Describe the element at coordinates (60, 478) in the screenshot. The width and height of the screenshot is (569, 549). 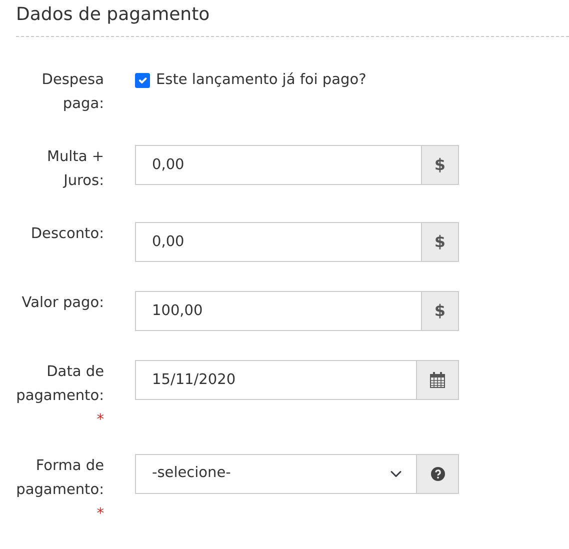
I see `field-label: Forma de pagamento:` at that location.